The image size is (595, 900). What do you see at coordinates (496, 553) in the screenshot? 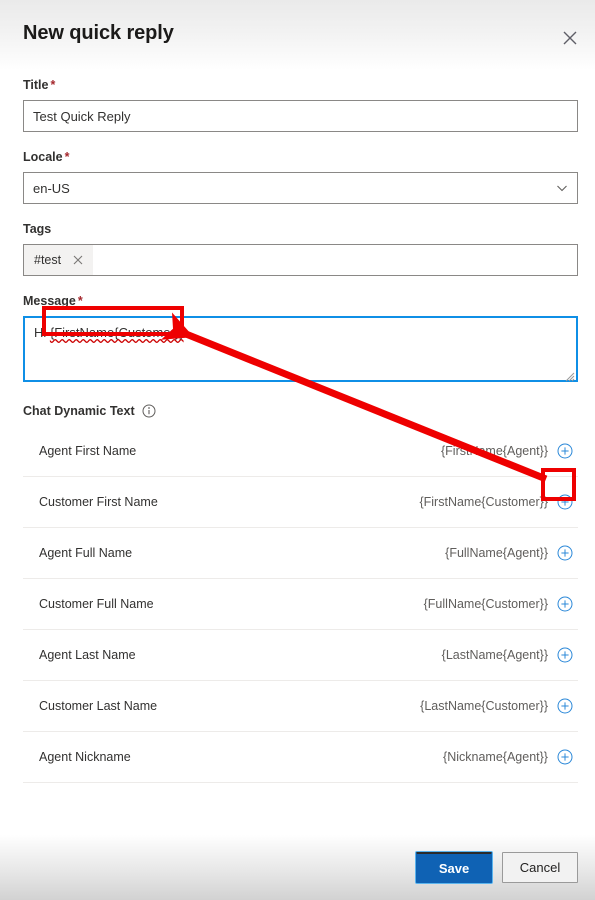
I see `dynamic-text-token: {FullName{Agent}}` at bounding box center [496, 553].